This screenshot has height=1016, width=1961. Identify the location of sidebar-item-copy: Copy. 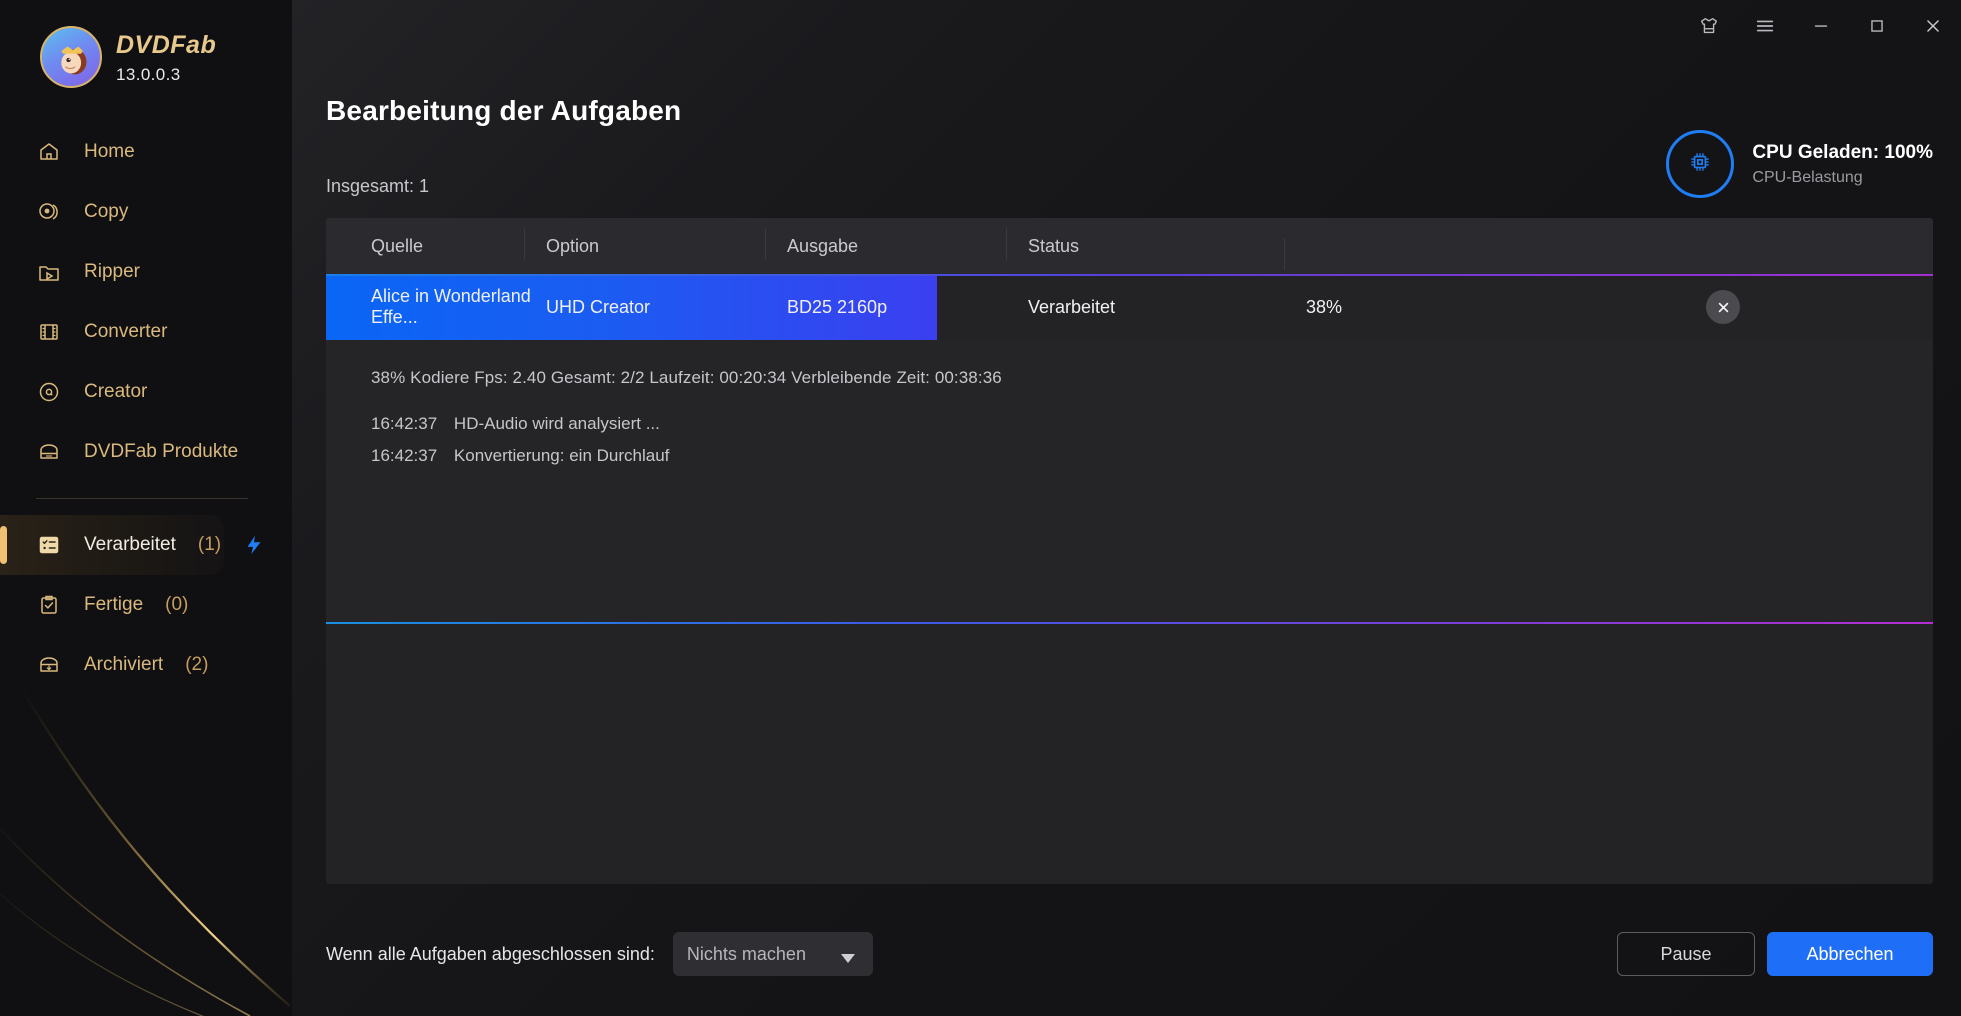
(146, 212).